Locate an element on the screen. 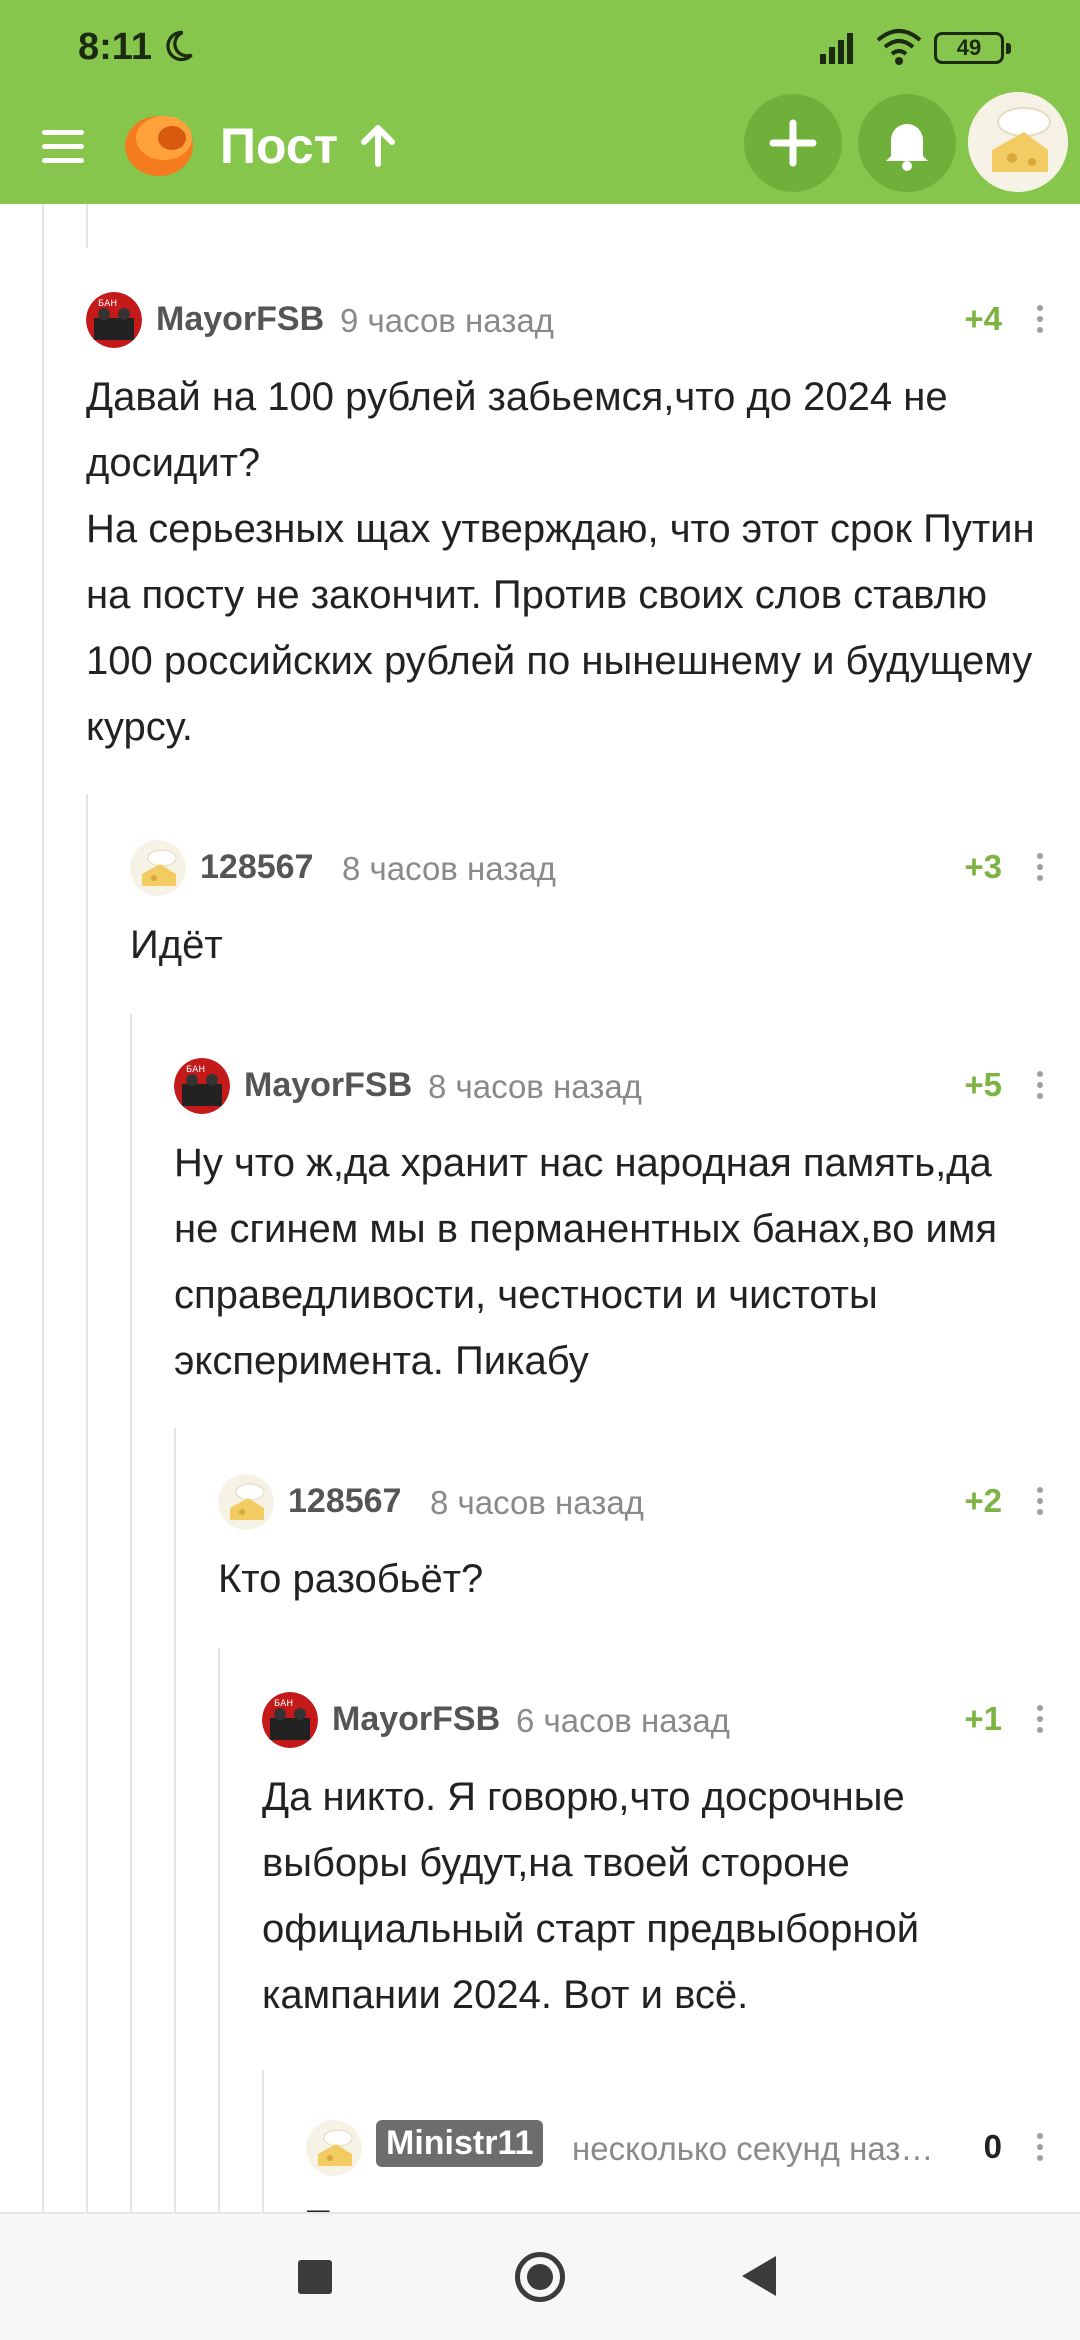 This screenshot has height=2340, width=1080. add-post-button is located at coordinates (793, 143).